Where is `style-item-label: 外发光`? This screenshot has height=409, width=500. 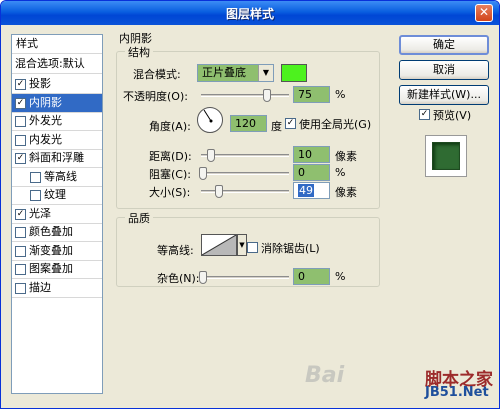 style-item-label: 外发光 is located at coordinates (45, 120).